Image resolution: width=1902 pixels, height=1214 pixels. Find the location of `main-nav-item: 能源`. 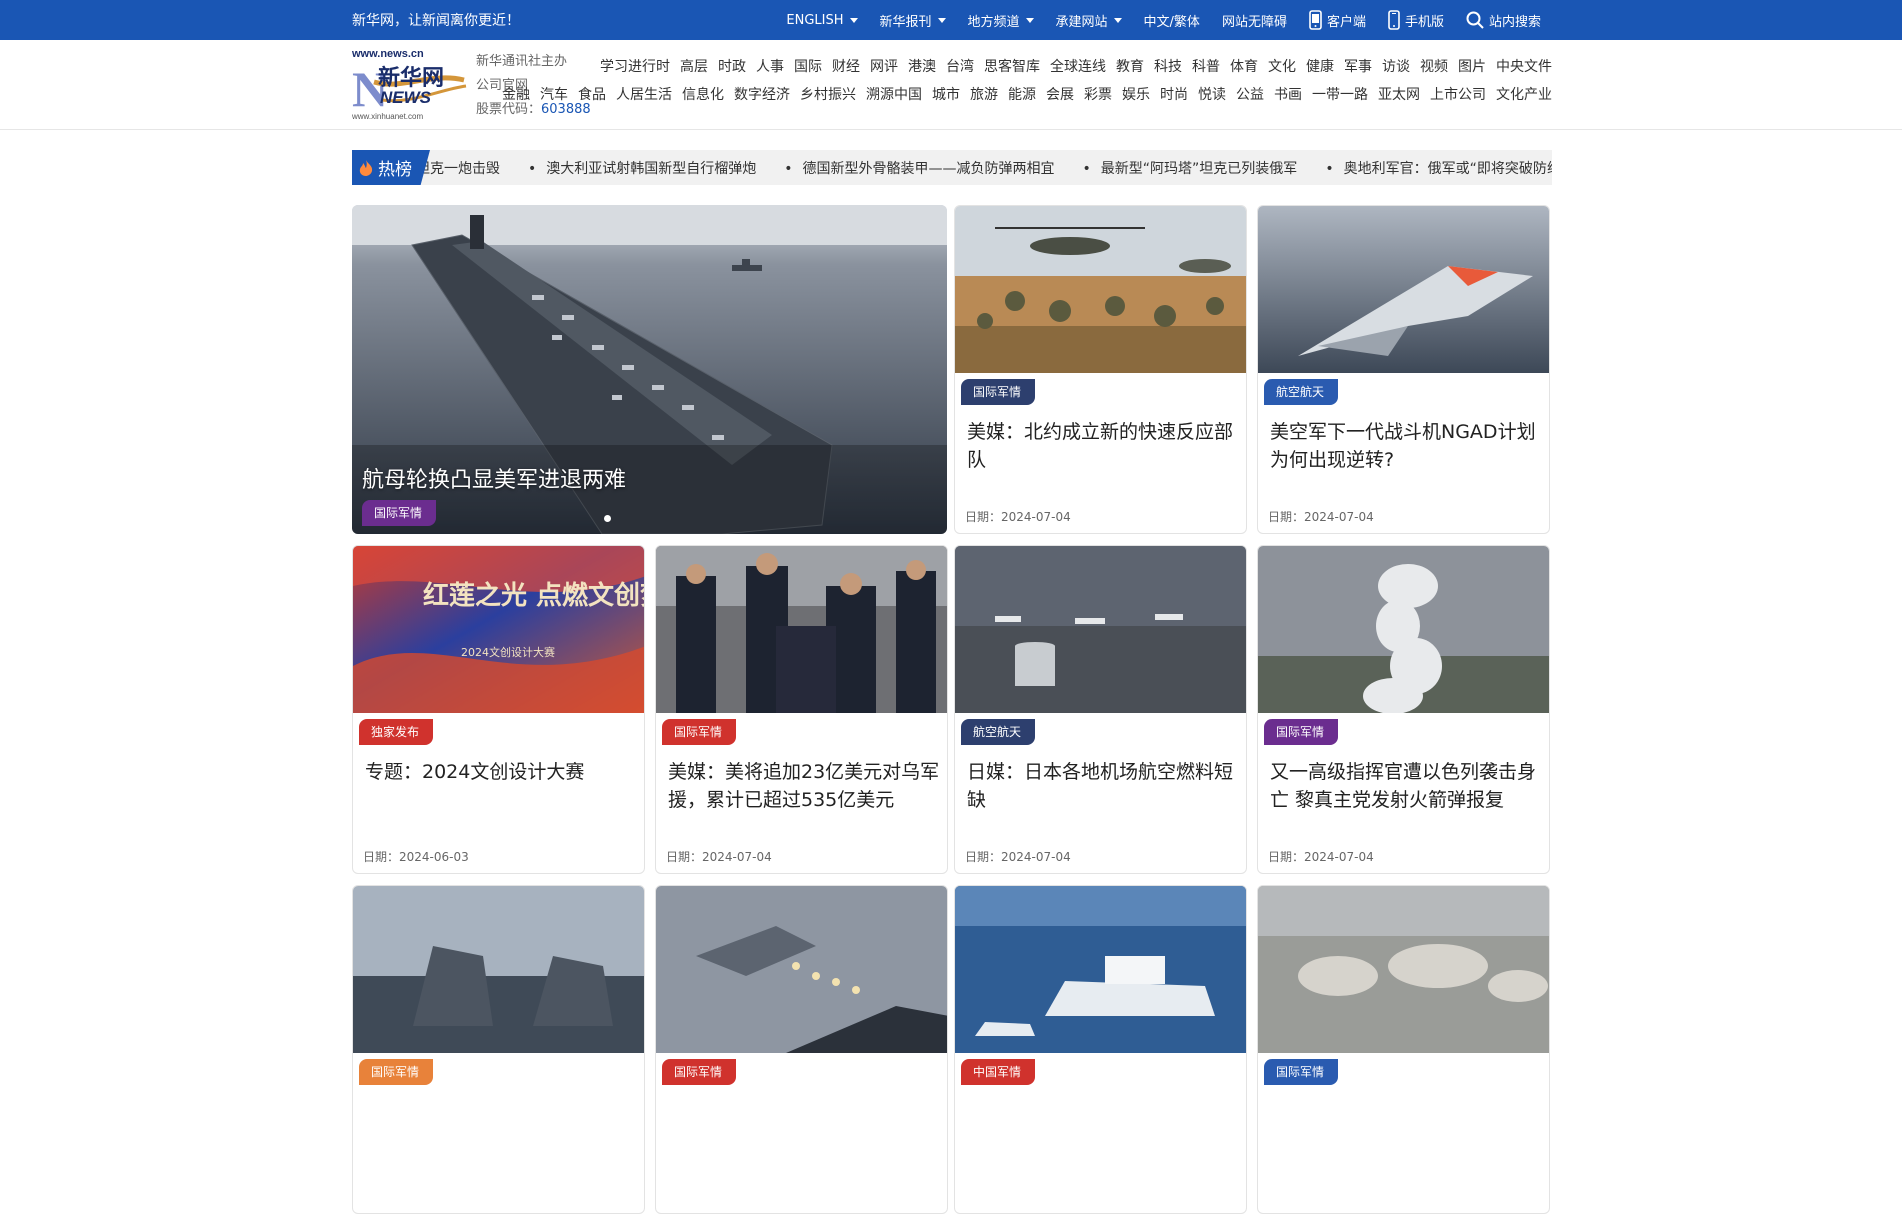

main-nav-item: 能源 is located at coordinates (1022, 94).